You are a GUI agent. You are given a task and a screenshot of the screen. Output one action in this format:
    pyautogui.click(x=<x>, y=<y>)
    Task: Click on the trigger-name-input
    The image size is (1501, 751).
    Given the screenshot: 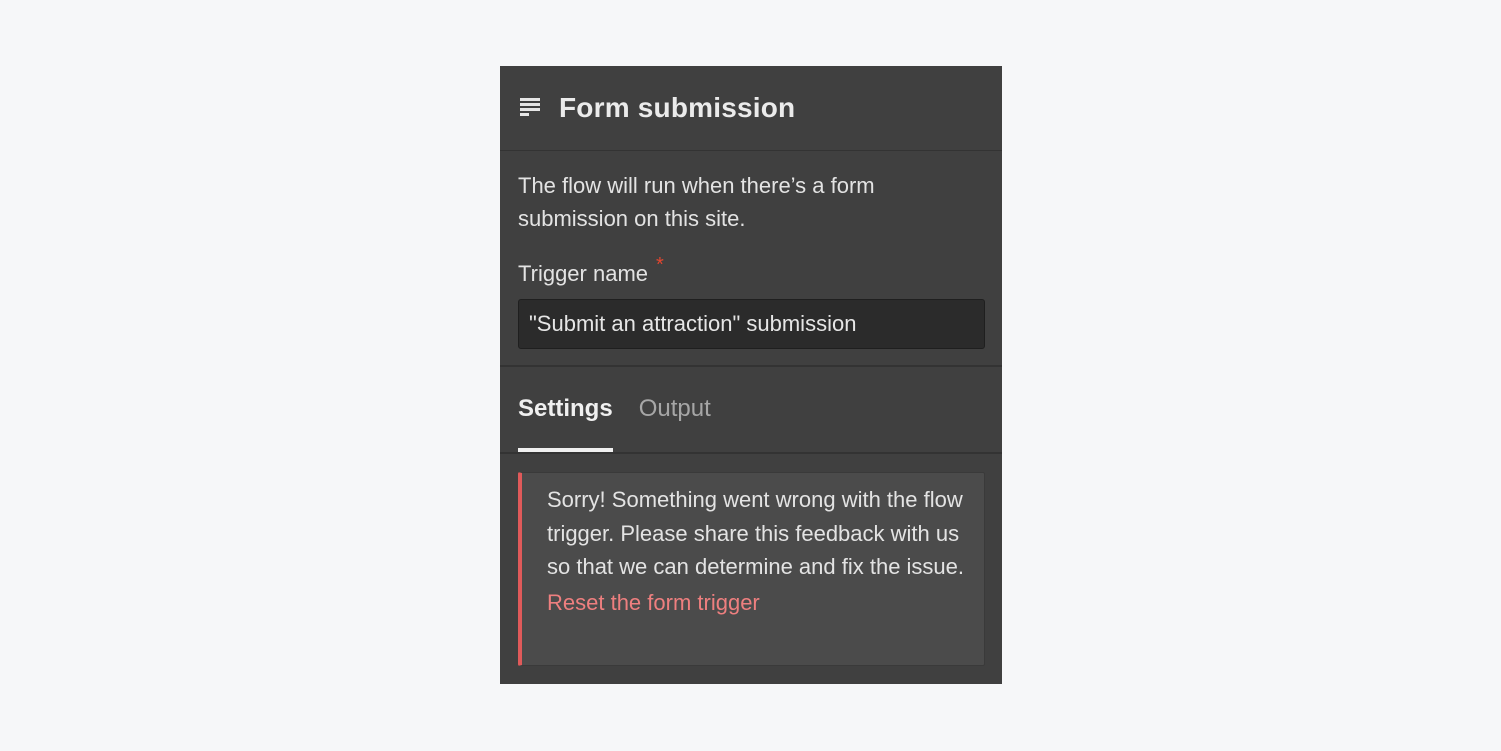 What is the action you would take?
    pyautogui.click(x=751, y=324)
    